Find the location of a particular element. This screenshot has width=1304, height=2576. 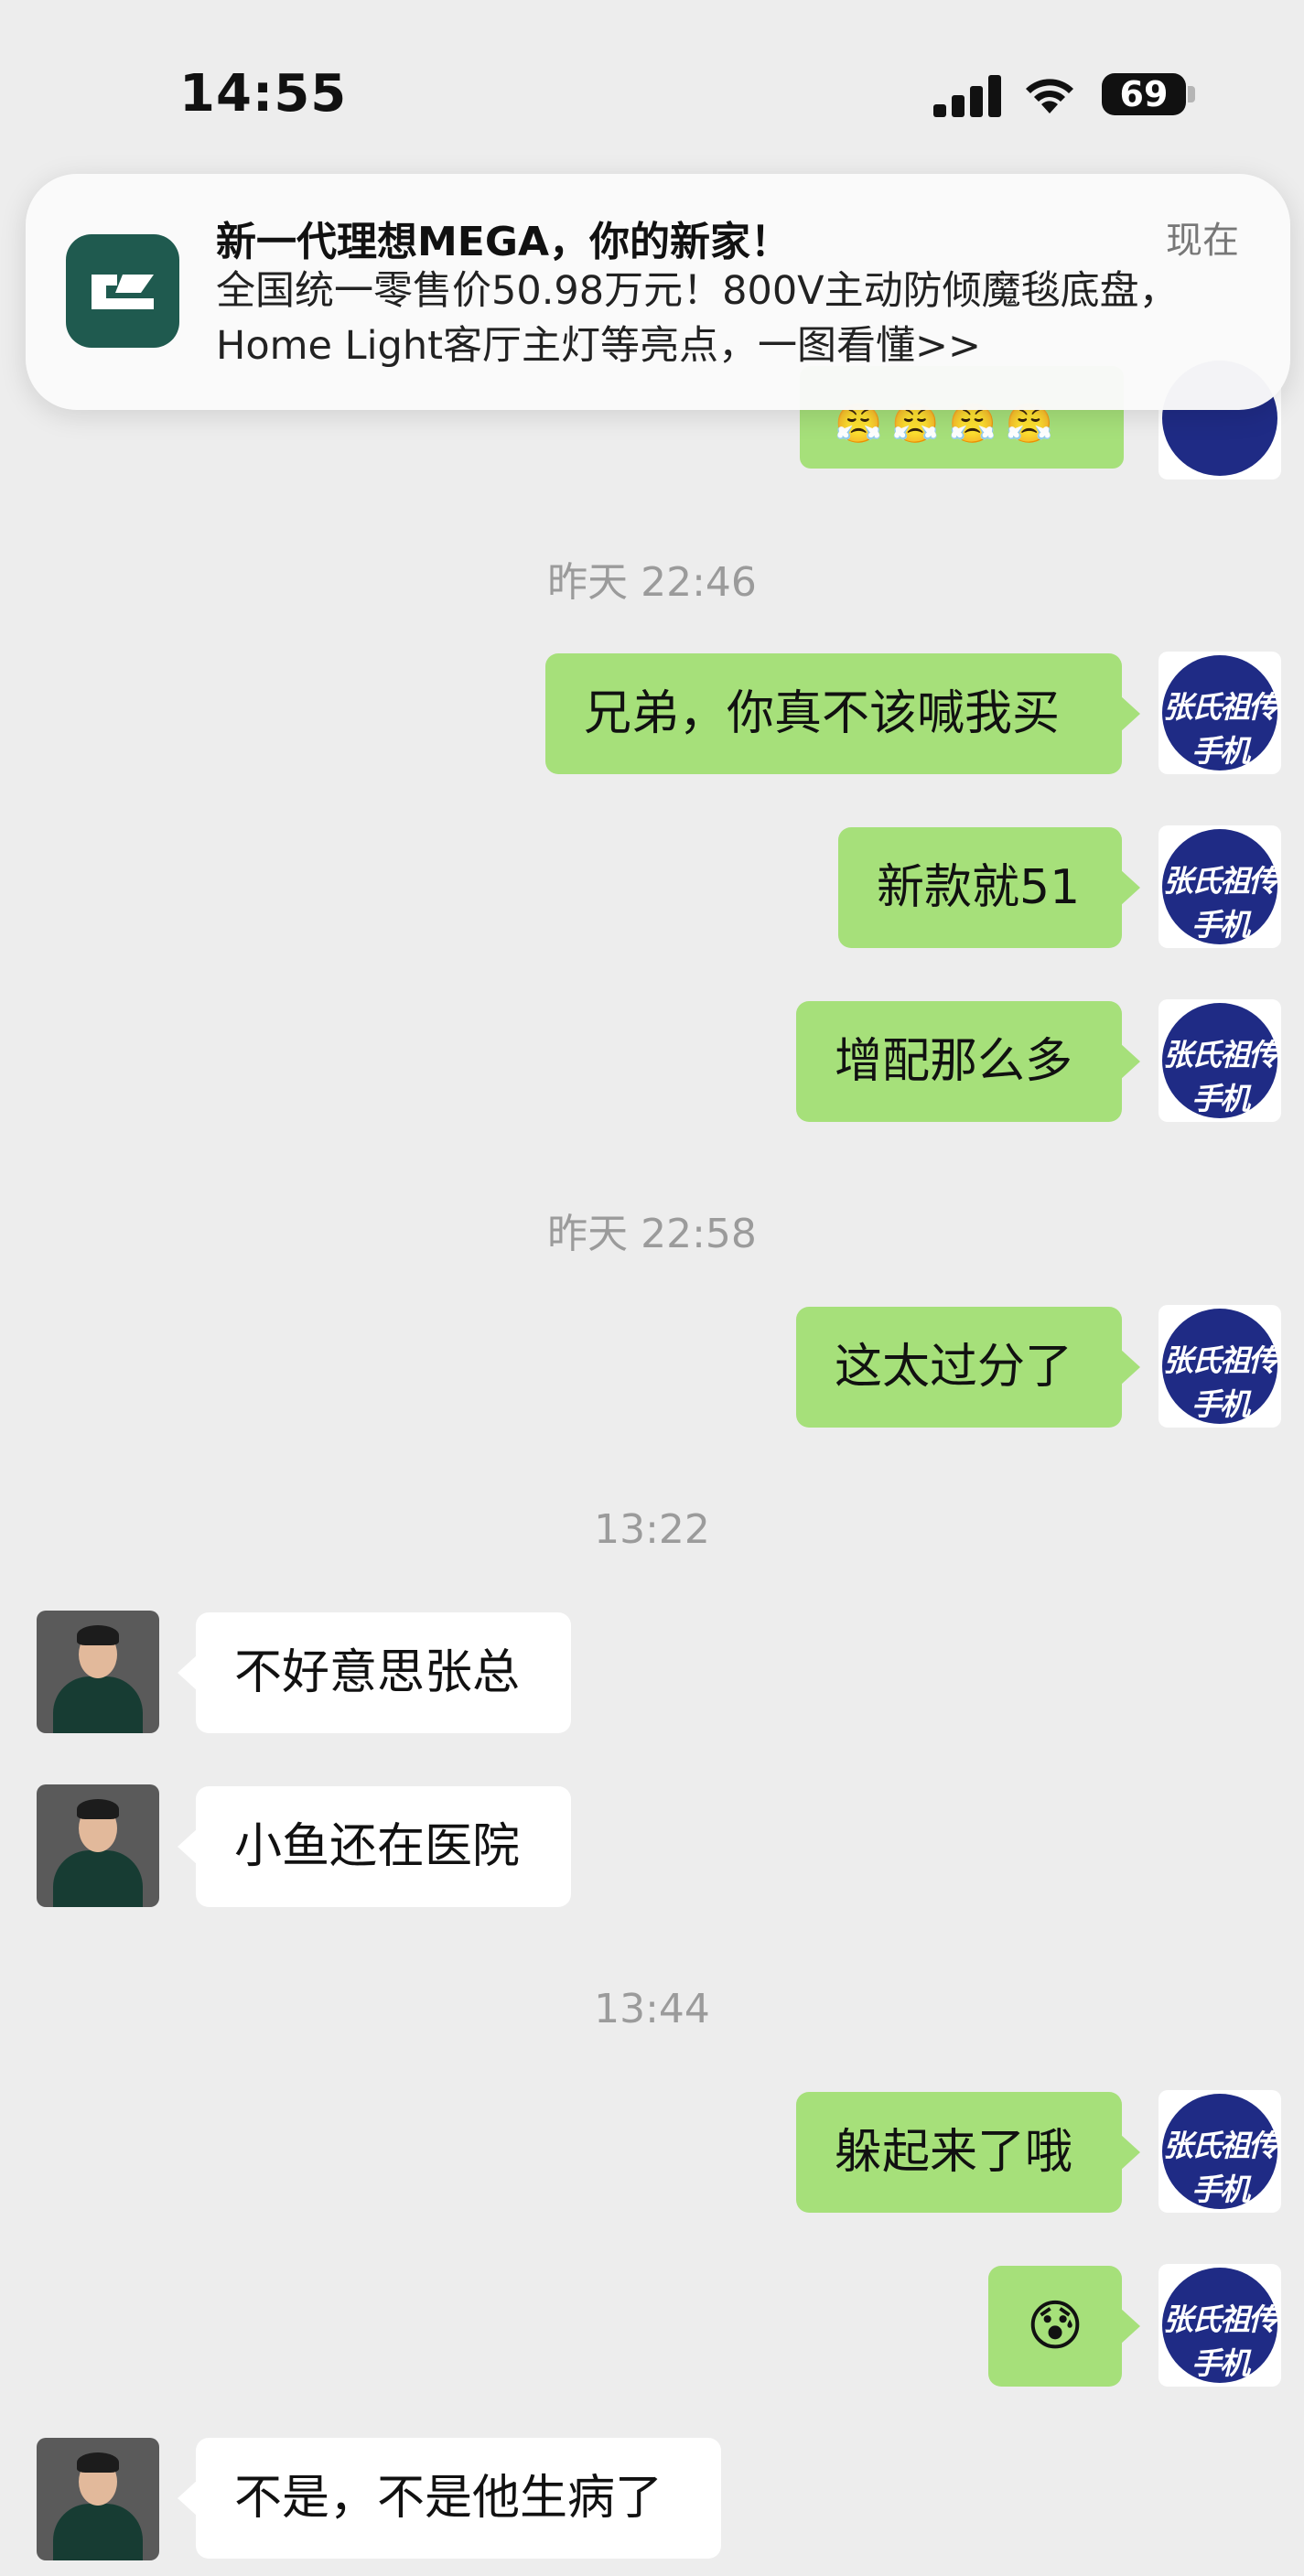

message-bubble-outgoing: 兄弟，你真不该喊我买 is located at coordinates (843, 713).